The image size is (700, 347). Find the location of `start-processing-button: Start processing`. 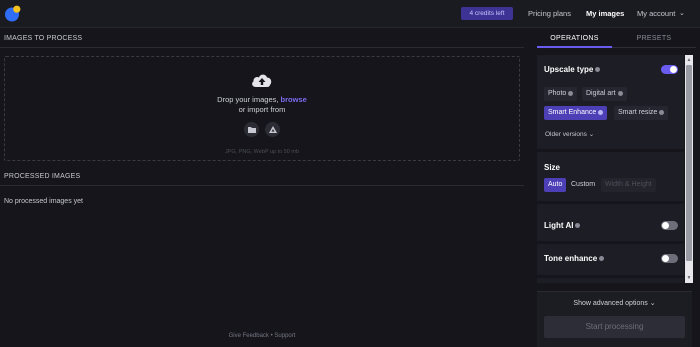

start-processing-button: Start processing is located at coordinates (614, 327).